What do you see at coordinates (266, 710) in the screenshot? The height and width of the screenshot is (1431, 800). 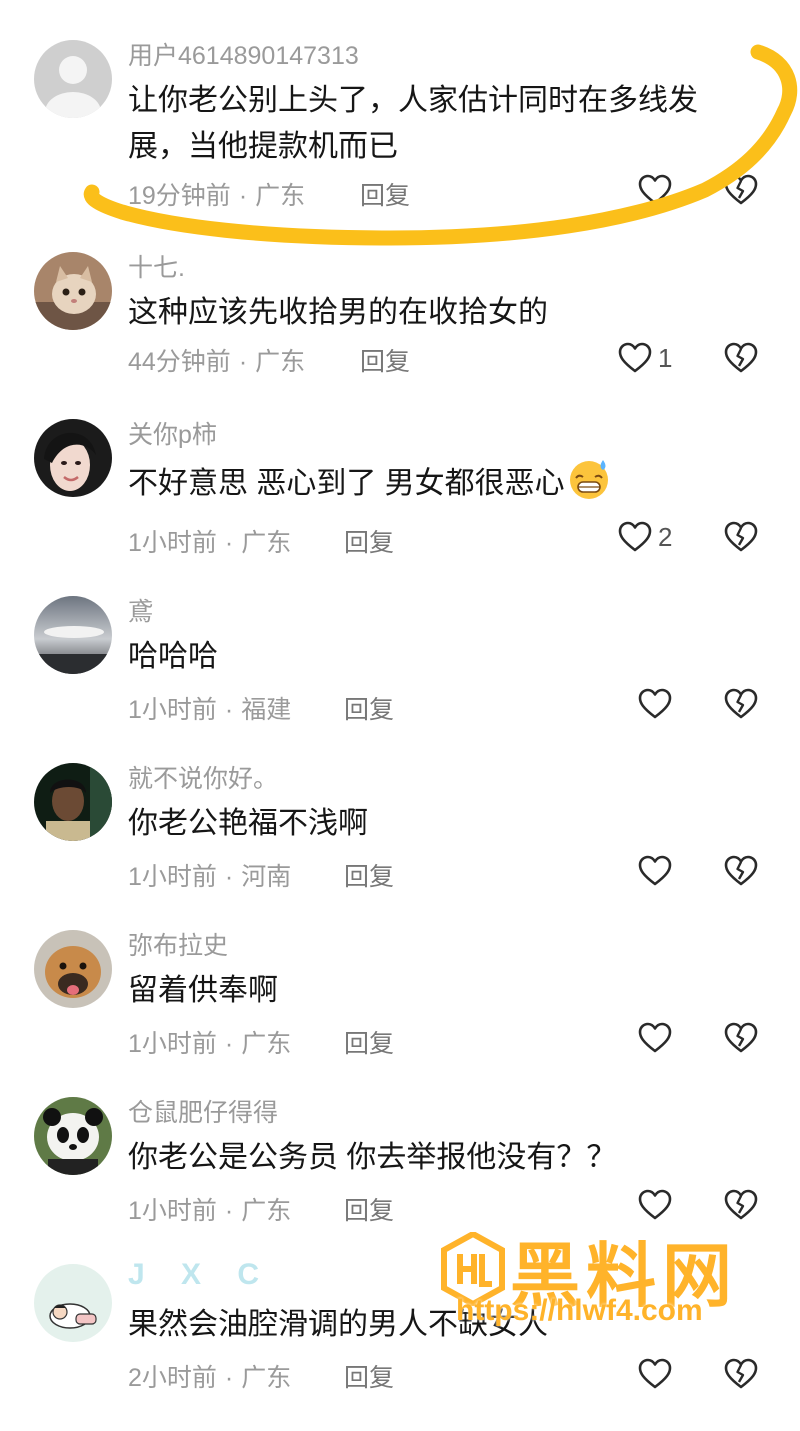 I see `comment-region: 福建` at bounding box center [266, 710].